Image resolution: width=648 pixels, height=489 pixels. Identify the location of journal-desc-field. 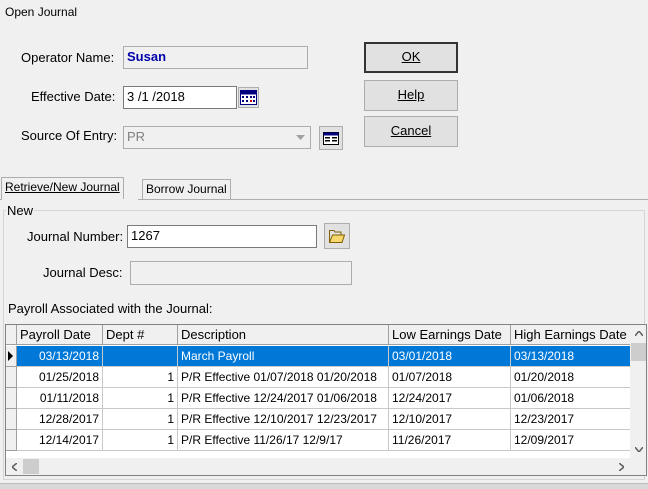
(241, 273).